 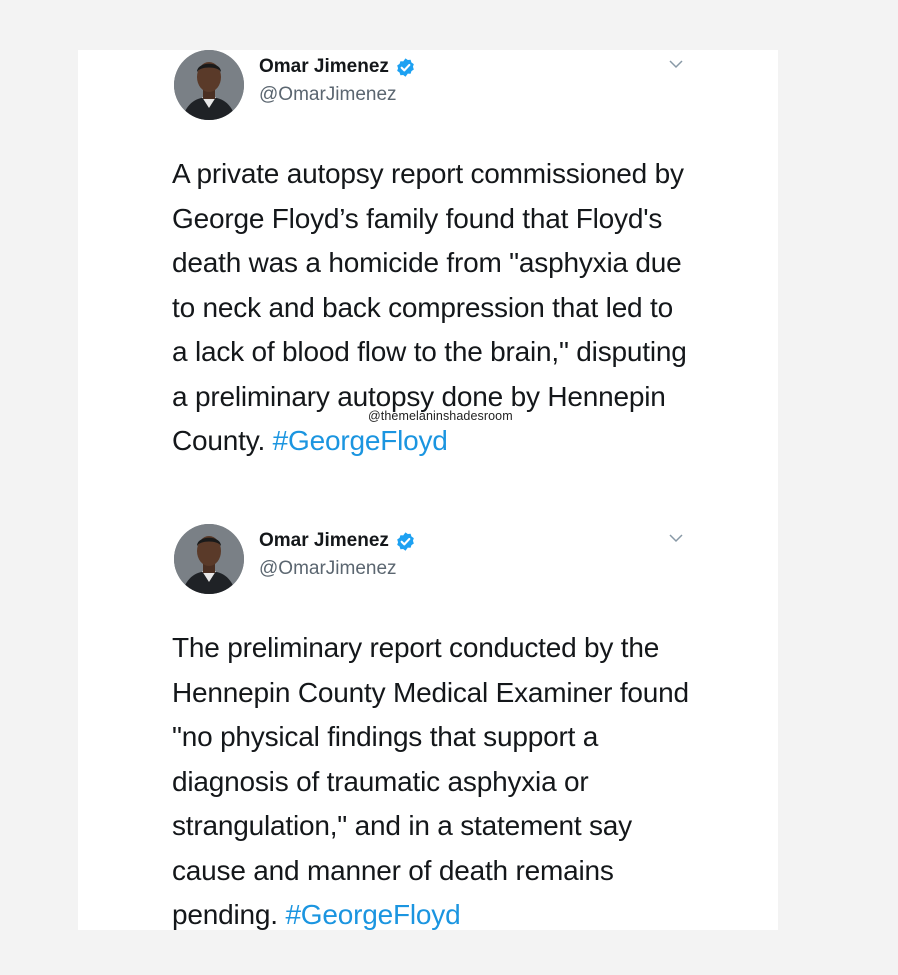 What do you see at coordinates (440, 416) in the screenshot?
I see `watermark: @themelaninshadesroom` at bounding box center [440, 416].